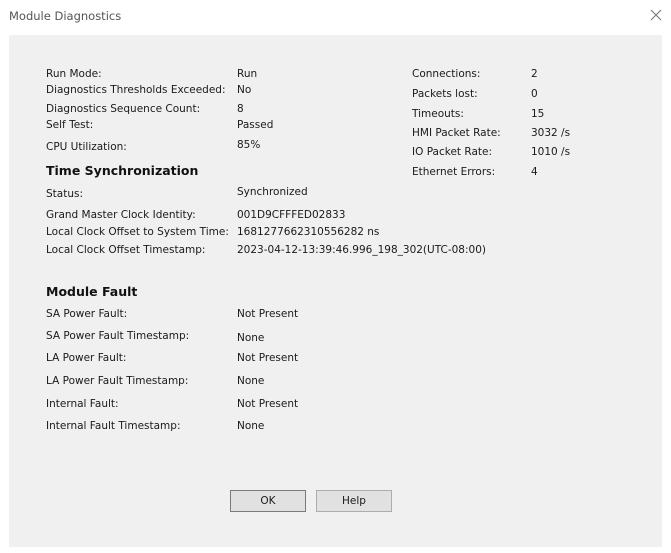 This screenshot has height=553, width=671. Describe the element at coordinates (268, 404) in the screenshot. I see `internal-fault-value: Not Present` at that location.